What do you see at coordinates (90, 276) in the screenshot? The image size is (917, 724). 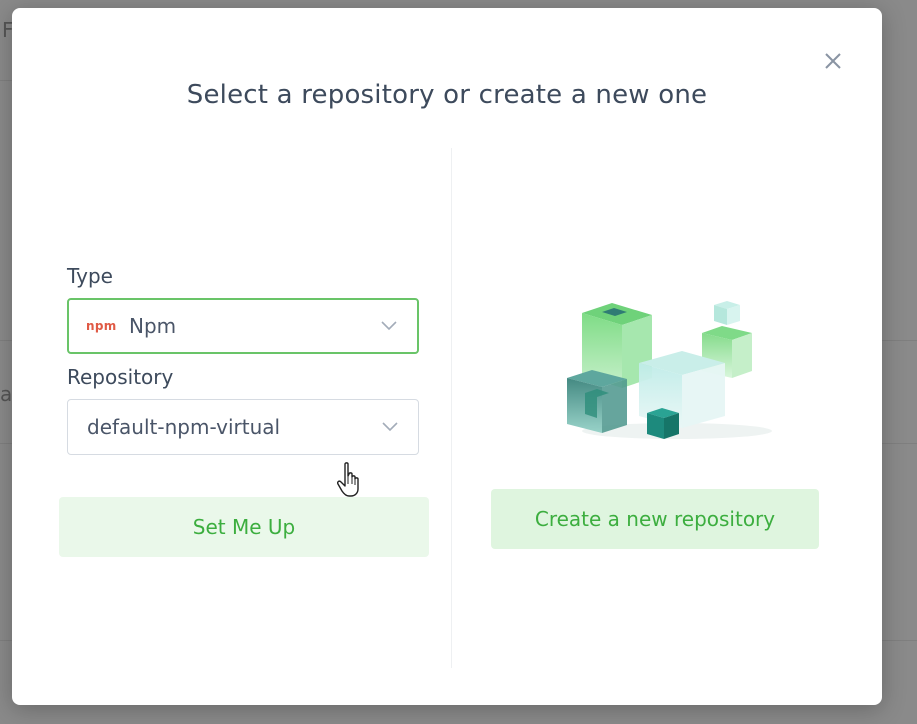 I see `type-label: Type` at bounding box center [90, 276].